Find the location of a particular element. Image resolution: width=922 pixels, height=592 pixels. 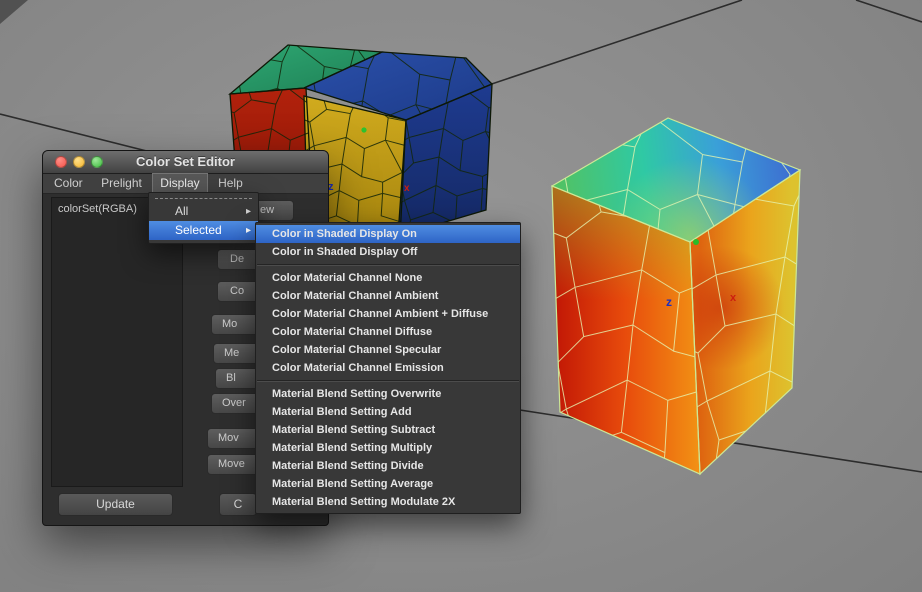

new-button-partial: ew is located at coordinates (276, 210).